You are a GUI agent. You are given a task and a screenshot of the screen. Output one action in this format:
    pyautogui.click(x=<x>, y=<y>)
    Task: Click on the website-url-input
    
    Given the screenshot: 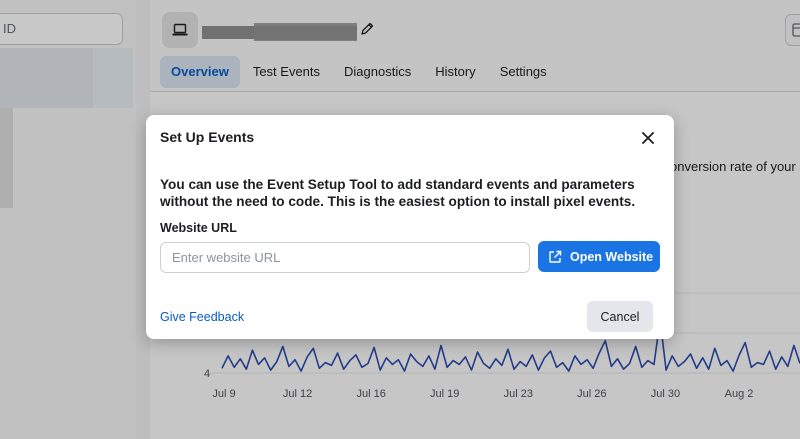 What is the action you would take?
    pyautogui.click(x=345, y=257)
    